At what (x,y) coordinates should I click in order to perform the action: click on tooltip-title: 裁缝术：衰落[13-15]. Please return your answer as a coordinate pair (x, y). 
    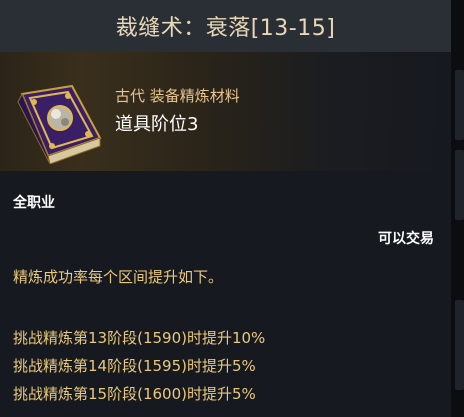
    Looking at the image, I should click on (225, 28).